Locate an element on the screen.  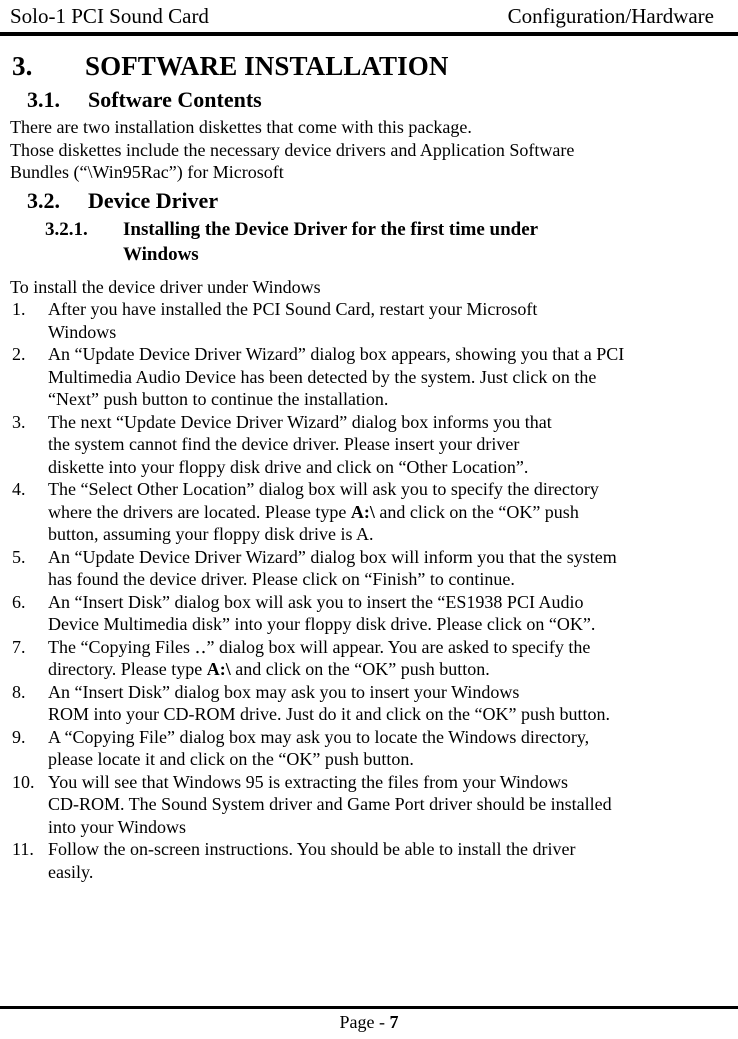
heading-section-3-1-title: Software Contents is located at coordinates (175, 99).